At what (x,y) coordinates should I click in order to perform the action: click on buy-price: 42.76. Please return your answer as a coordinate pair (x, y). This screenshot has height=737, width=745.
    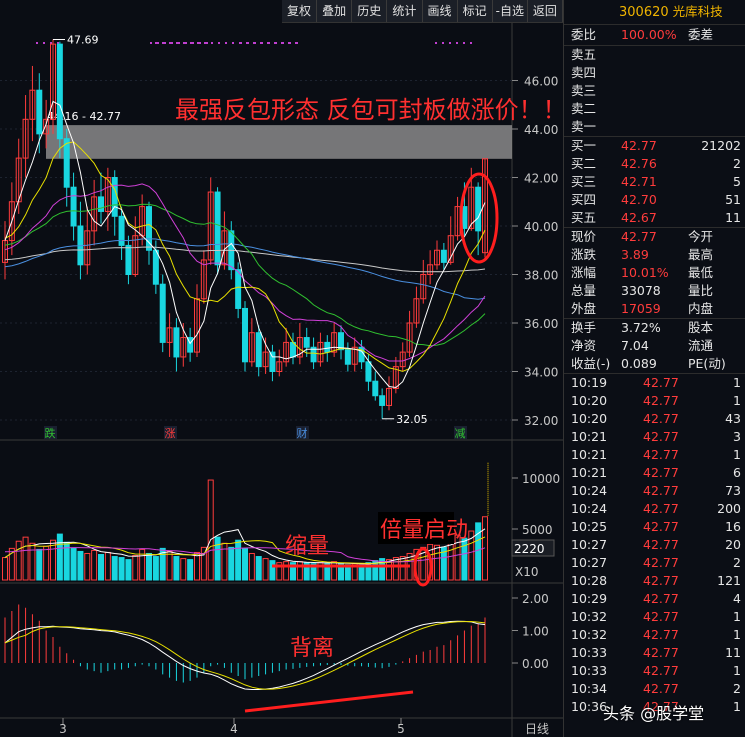
    Looking at the image, I should click on (639, 163).